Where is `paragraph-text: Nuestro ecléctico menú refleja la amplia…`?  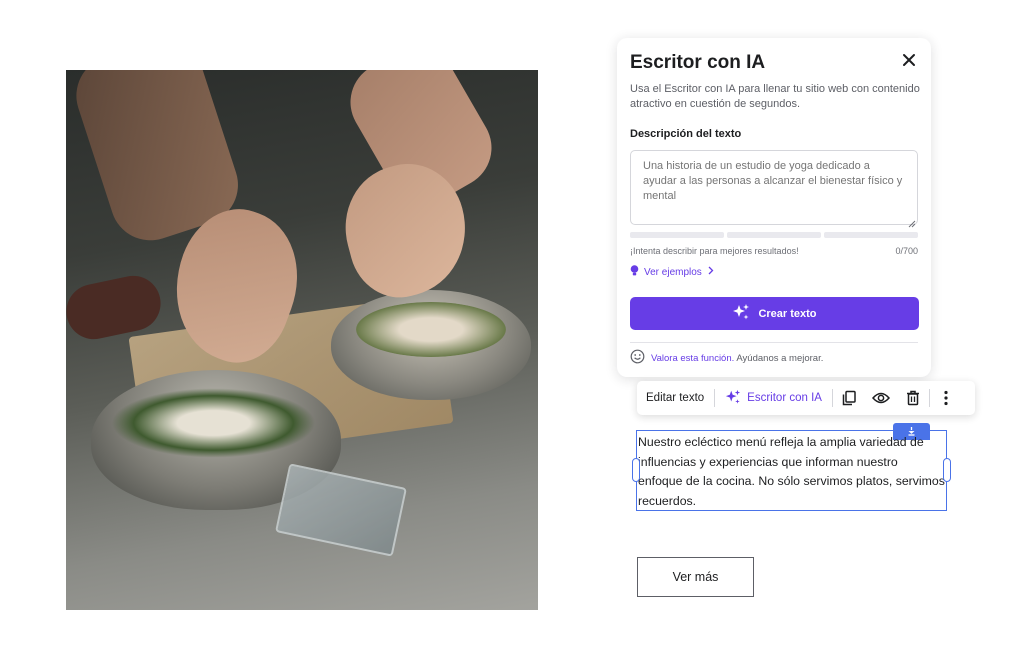 paragraph-text: Nuestro ecléctico menú refleja la amplia… is located at coordinates (791, 471).